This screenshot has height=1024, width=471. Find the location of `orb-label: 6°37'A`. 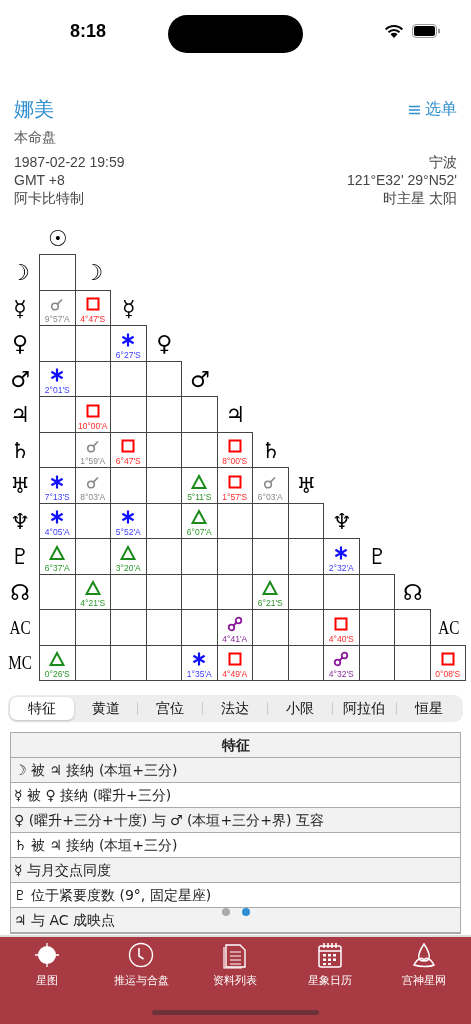

orb-label: 6°37'A is located at coordinates (57, 567).